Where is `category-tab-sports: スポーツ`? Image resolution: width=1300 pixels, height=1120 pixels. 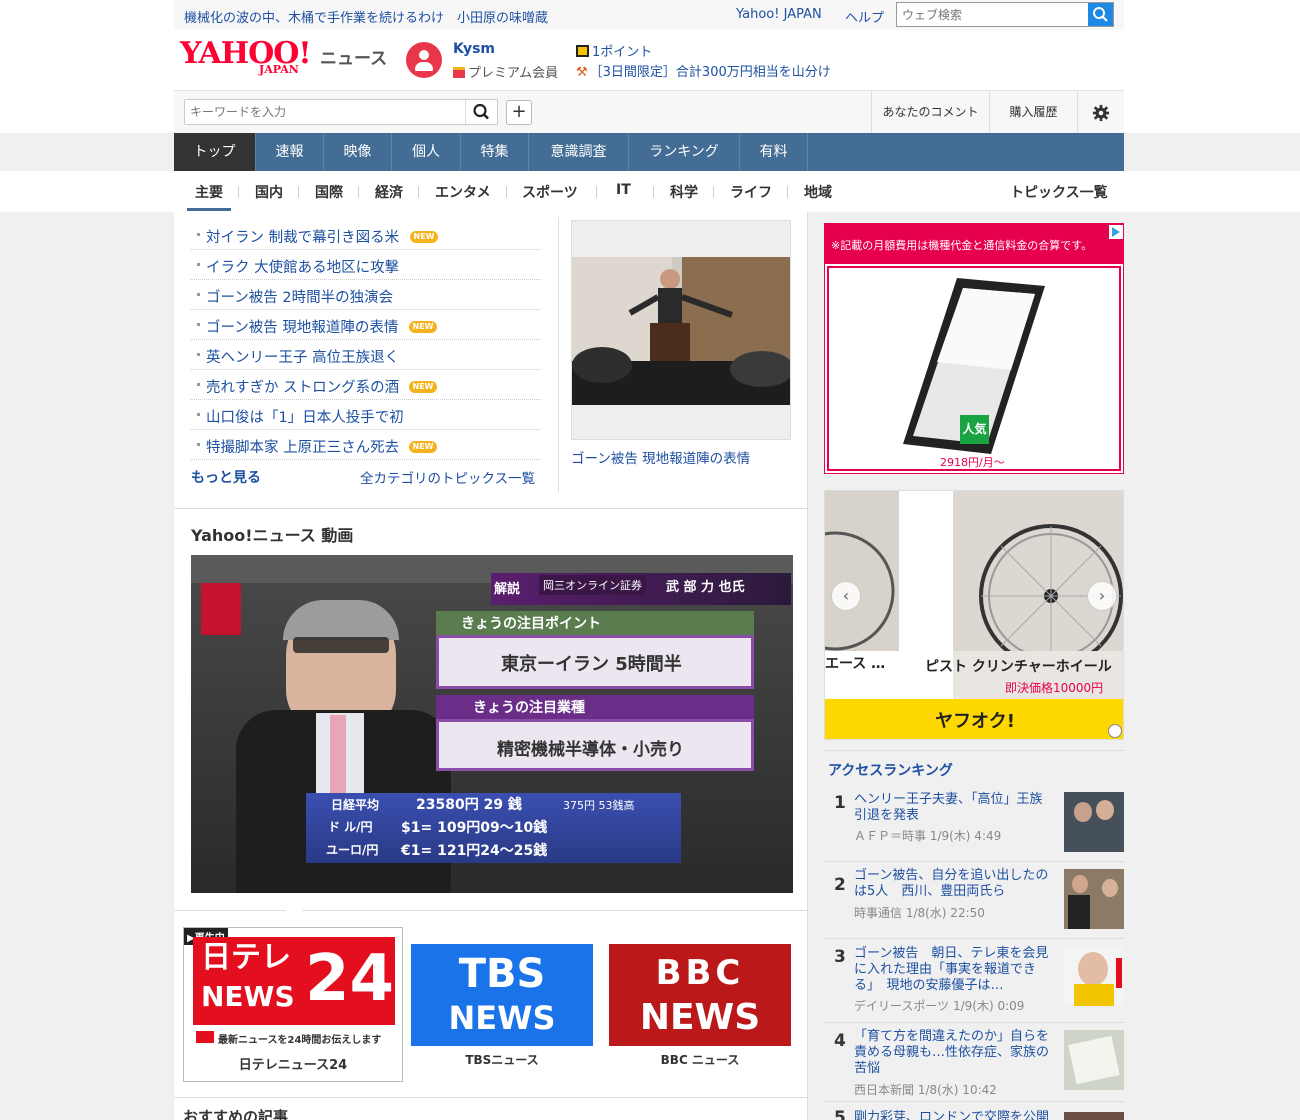
category-tab-sports: スポーツ is located at coordinates (550, 192).